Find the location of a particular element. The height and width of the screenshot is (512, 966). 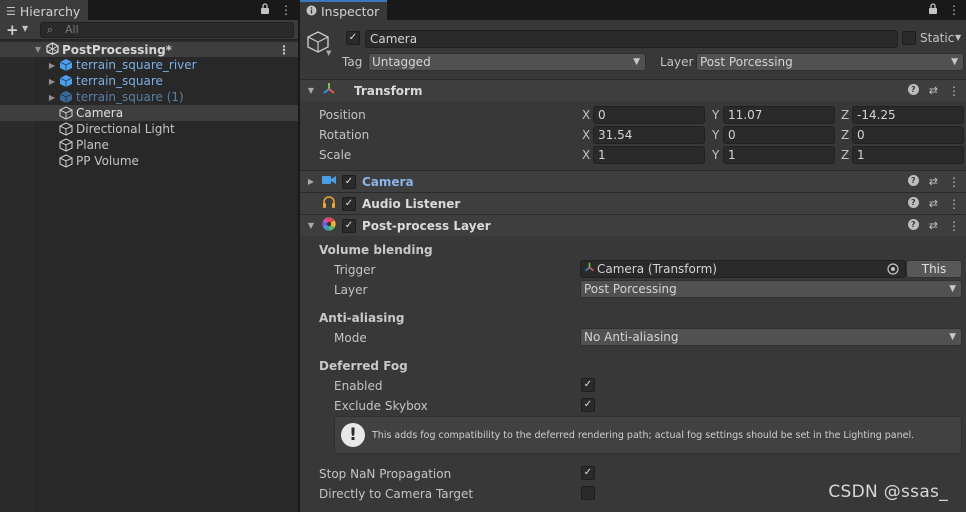

video-camera-icon is located at coordinates (329, 181).